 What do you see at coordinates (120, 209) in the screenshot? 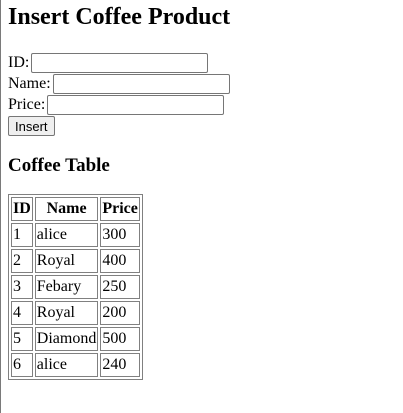
I see `header-price: Price` at bounding box center [120, 209].